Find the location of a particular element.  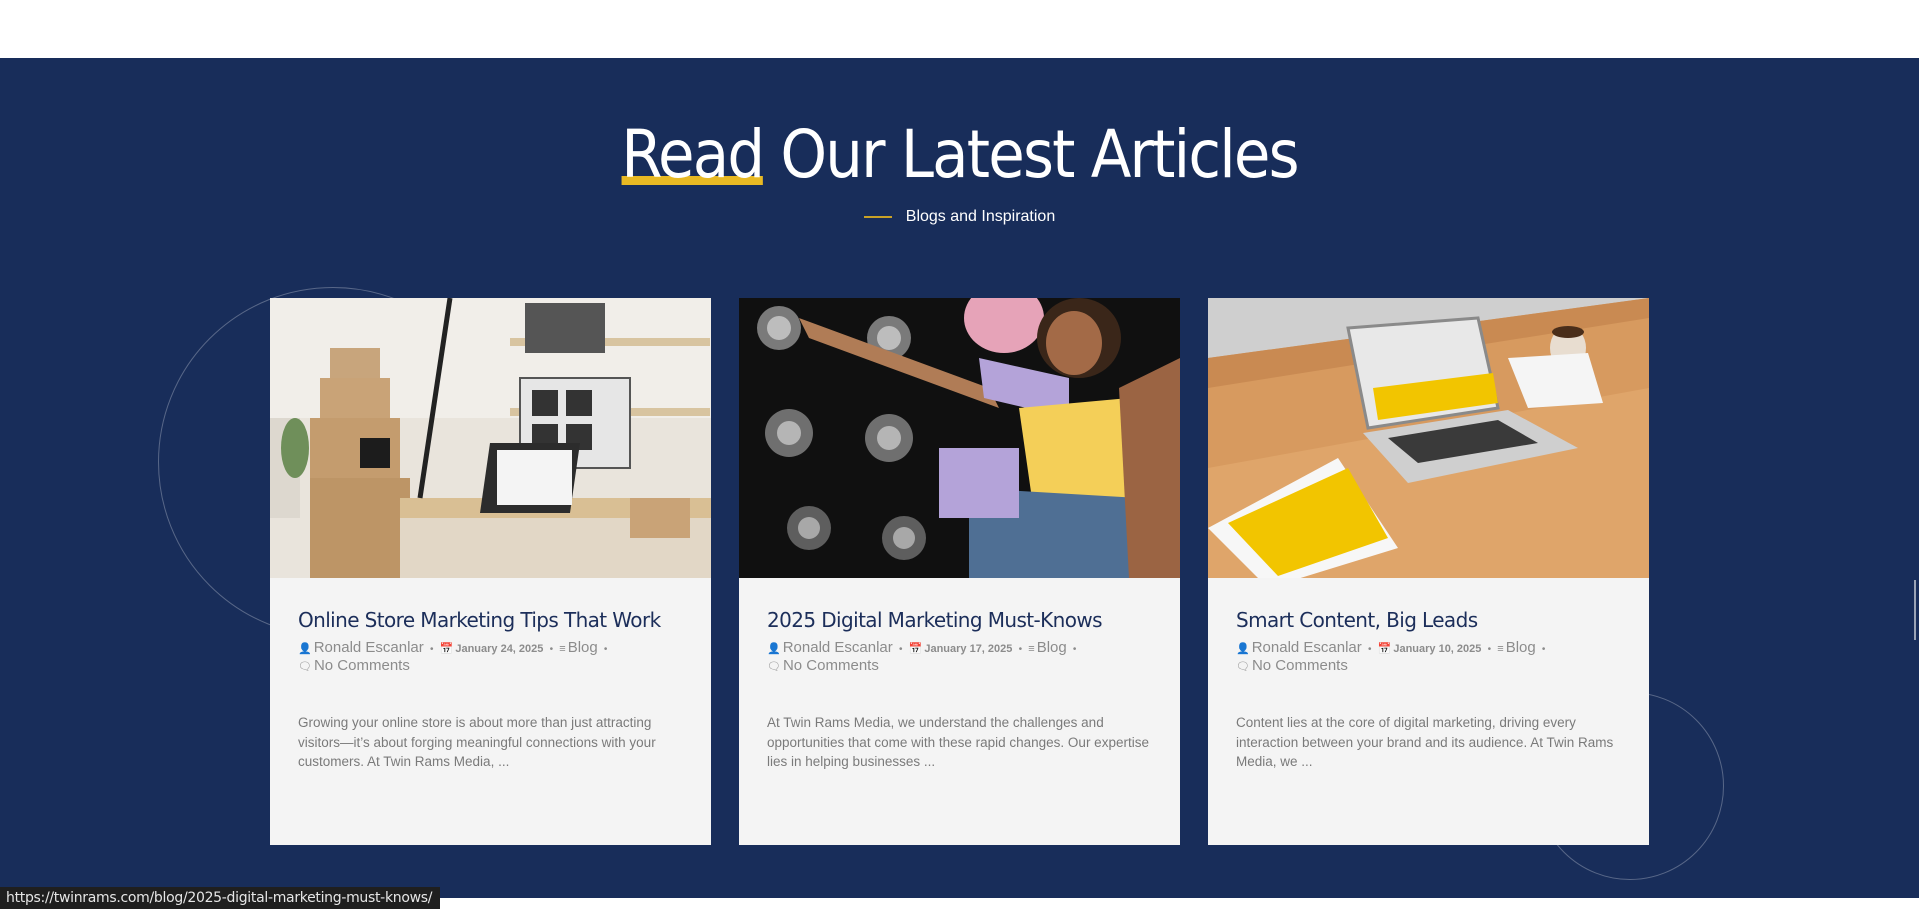

post-date: January 10, 2025 is located at coordinates (1437, 649).